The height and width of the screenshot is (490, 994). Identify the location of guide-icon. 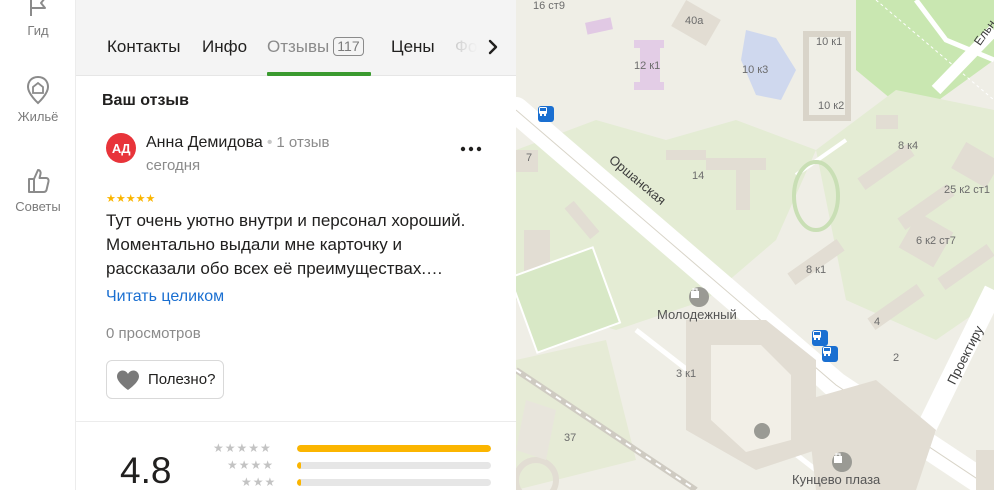
(38, 8).